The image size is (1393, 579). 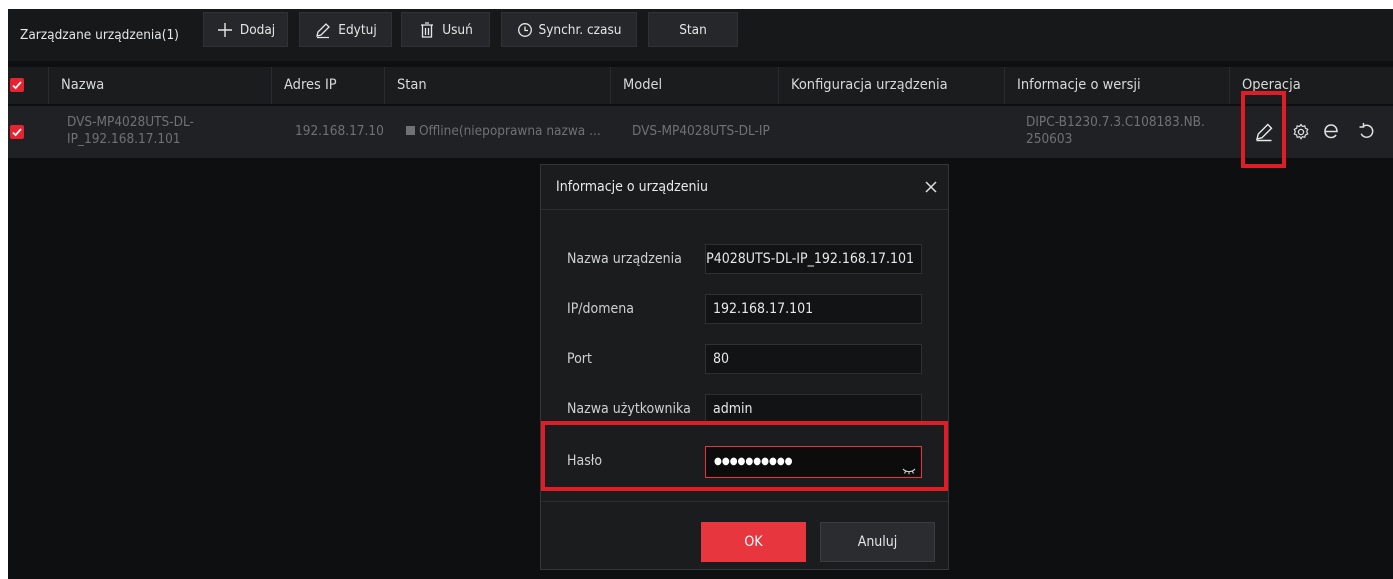 What do you see at coordinates (1049, 139) in the screenshot?
I see `version-line2: 250603` at bounding box center [1049, 139].